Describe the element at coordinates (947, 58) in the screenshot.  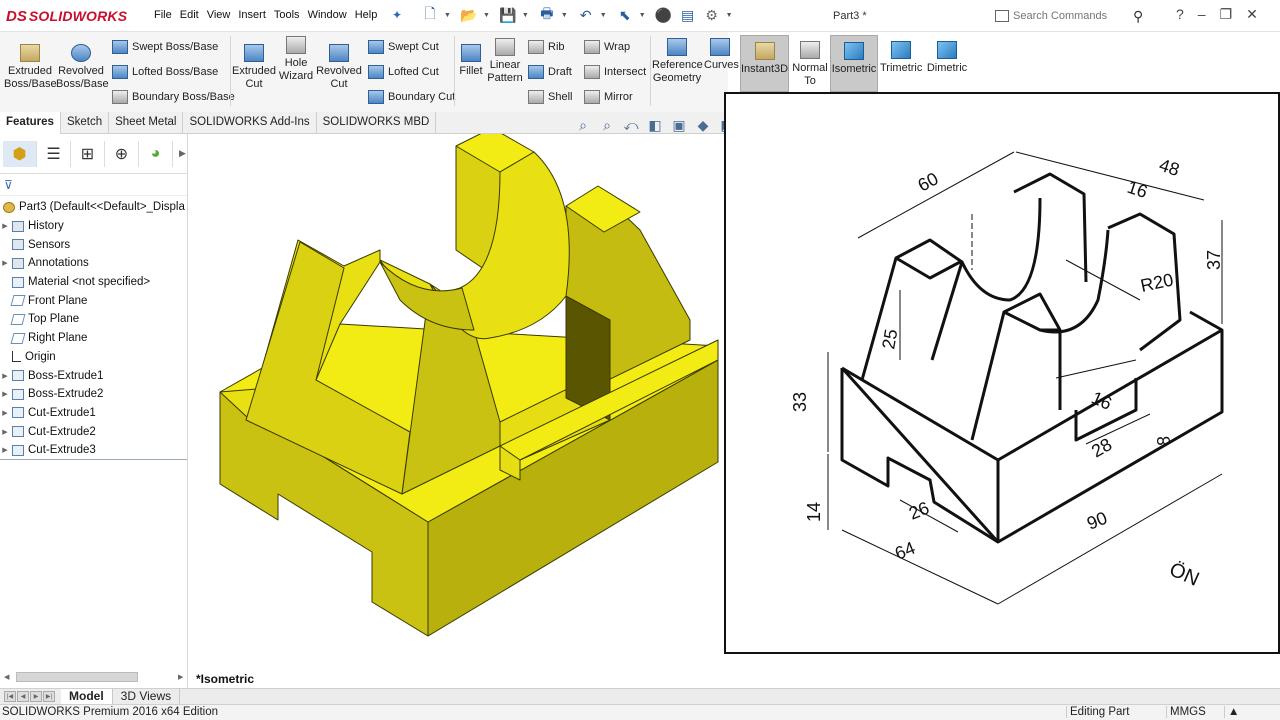
I see `dimetric-view-button: Dimetric` at that location.